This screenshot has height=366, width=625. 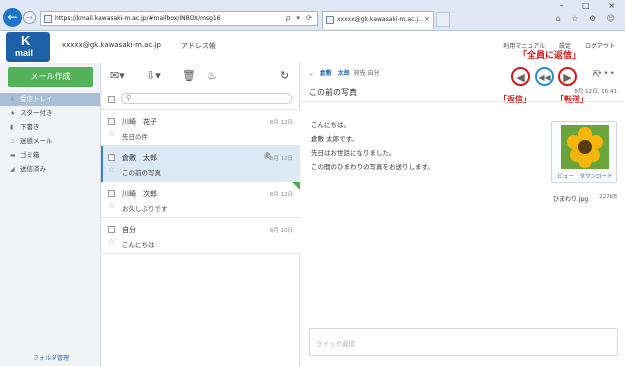 I want to click on kmail-logo: K mail, so click(x=28, y=47).